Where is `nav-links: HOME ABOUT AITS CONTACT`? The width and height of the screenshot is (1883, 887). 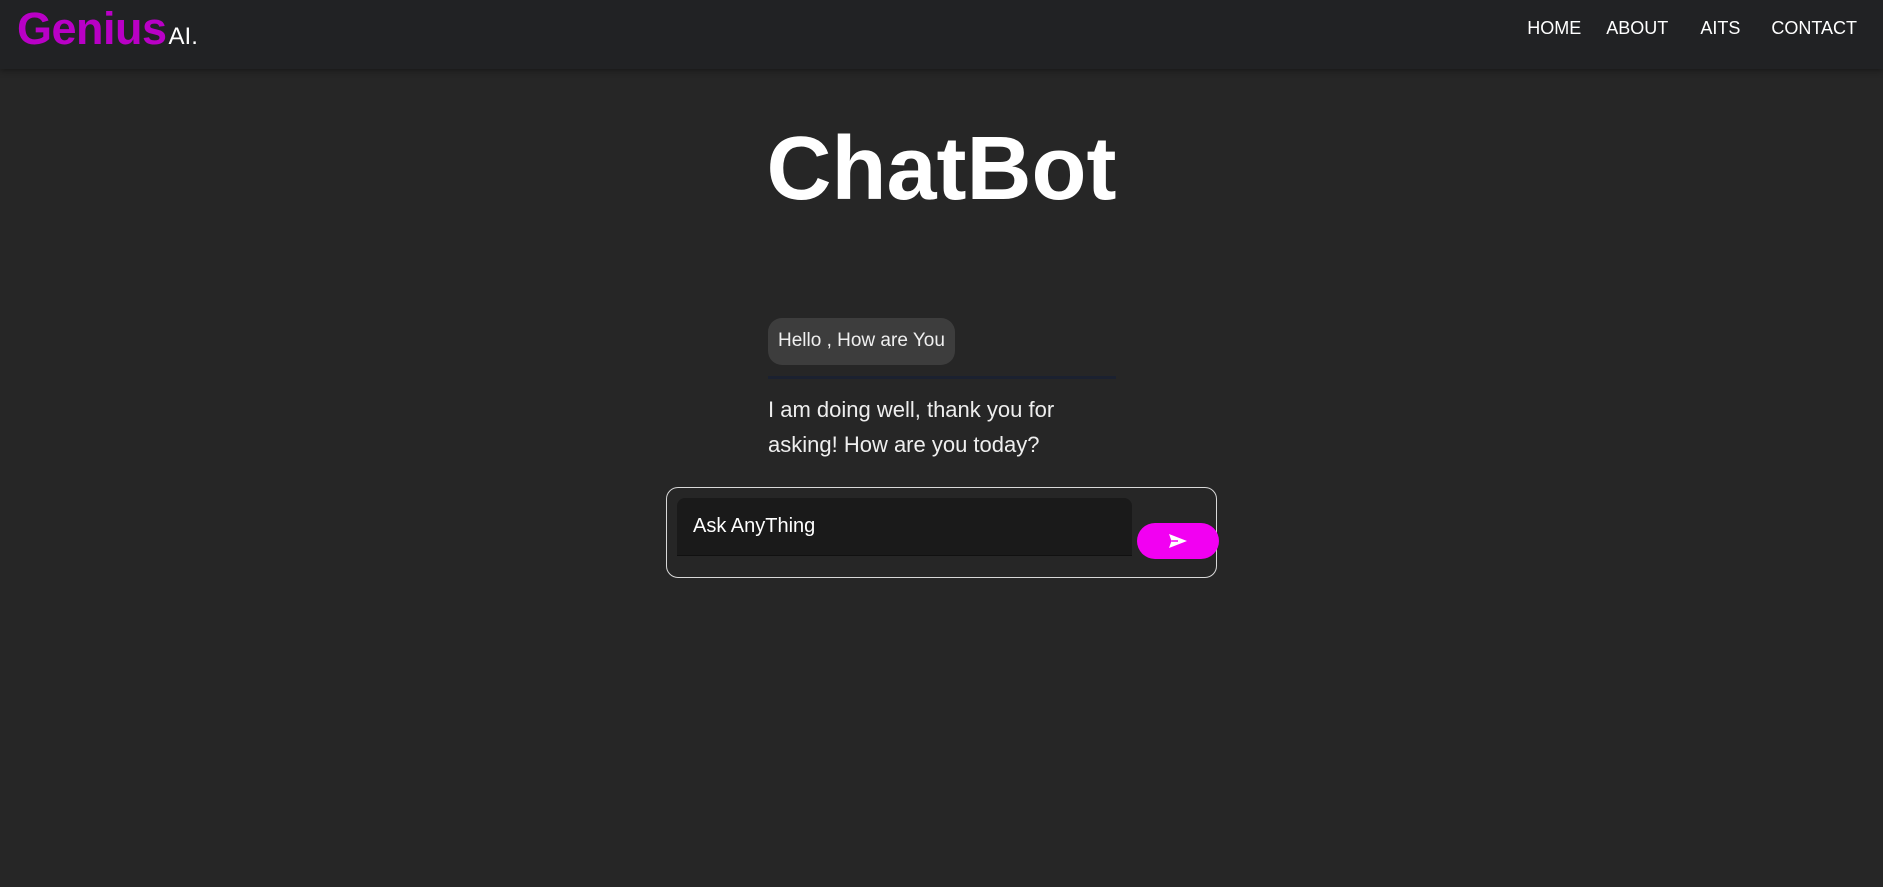 nav-links: HOME ABOUT AITS CONTACT is located at coordinates (1692, 28).